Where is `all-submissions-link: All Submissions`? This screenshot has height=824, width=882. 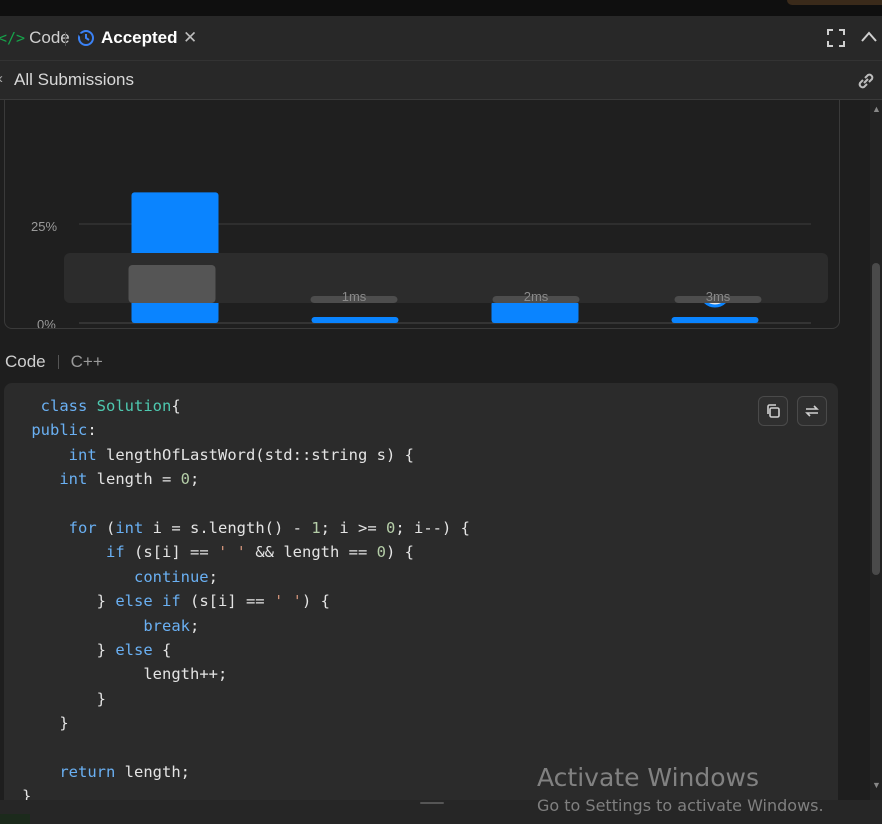
all-submissions-link: All Submissions is located at coordinates (74, 80).